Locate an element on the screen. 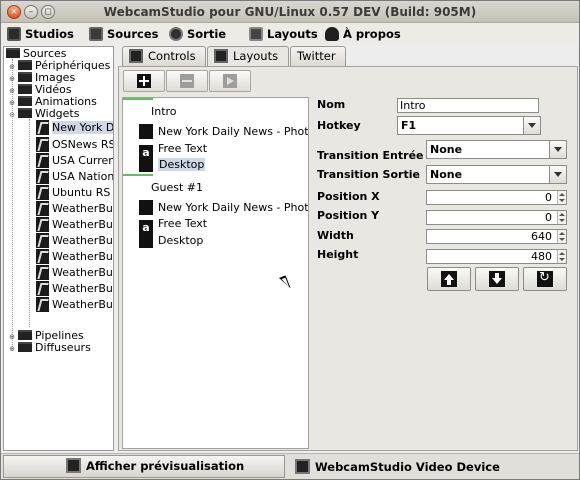 The width and height of the screenshot is (580, 480). layout-item-label: Free Text is located at coordinates (183, 223).